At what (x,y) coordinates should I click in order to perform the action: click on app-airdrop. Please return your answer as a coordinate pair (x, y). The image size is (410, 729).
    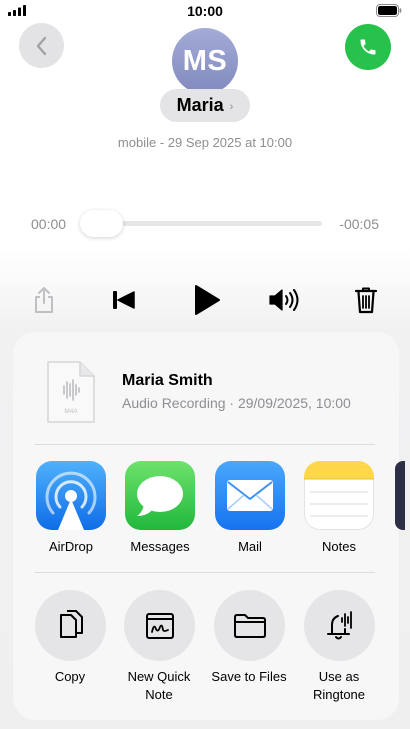
    Looking at the image, I should click on (71, 495).